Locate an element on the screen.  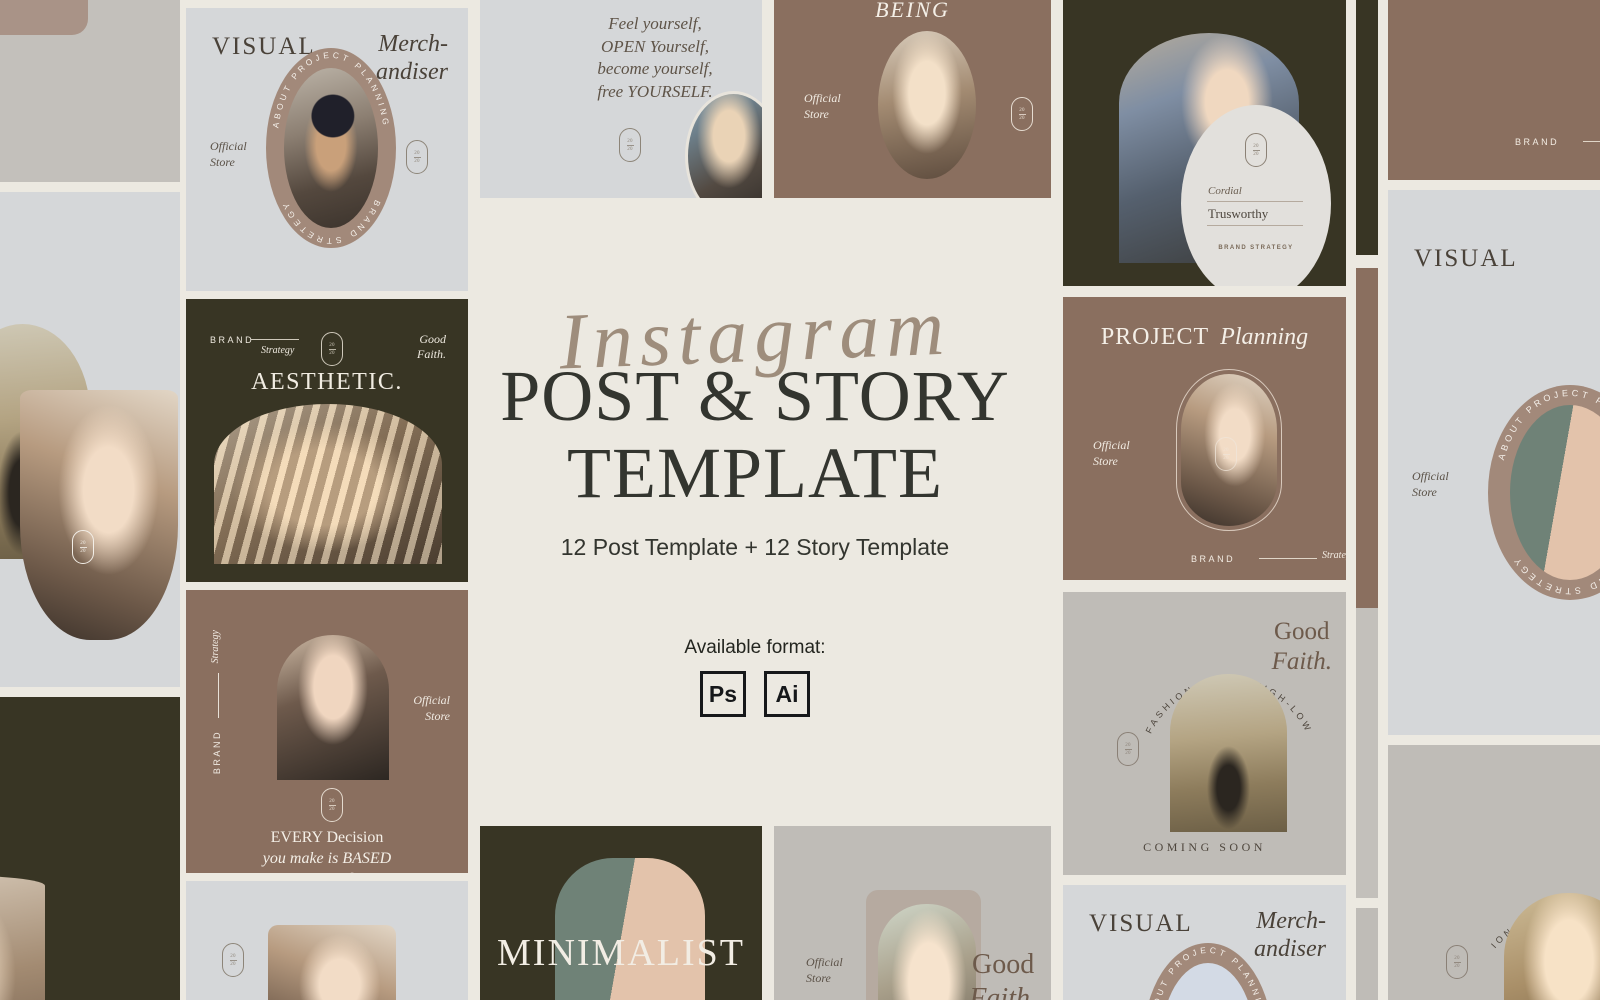
card-good-faith-bottom: Official Store Good Faith. is located at coordinates (912, 913).